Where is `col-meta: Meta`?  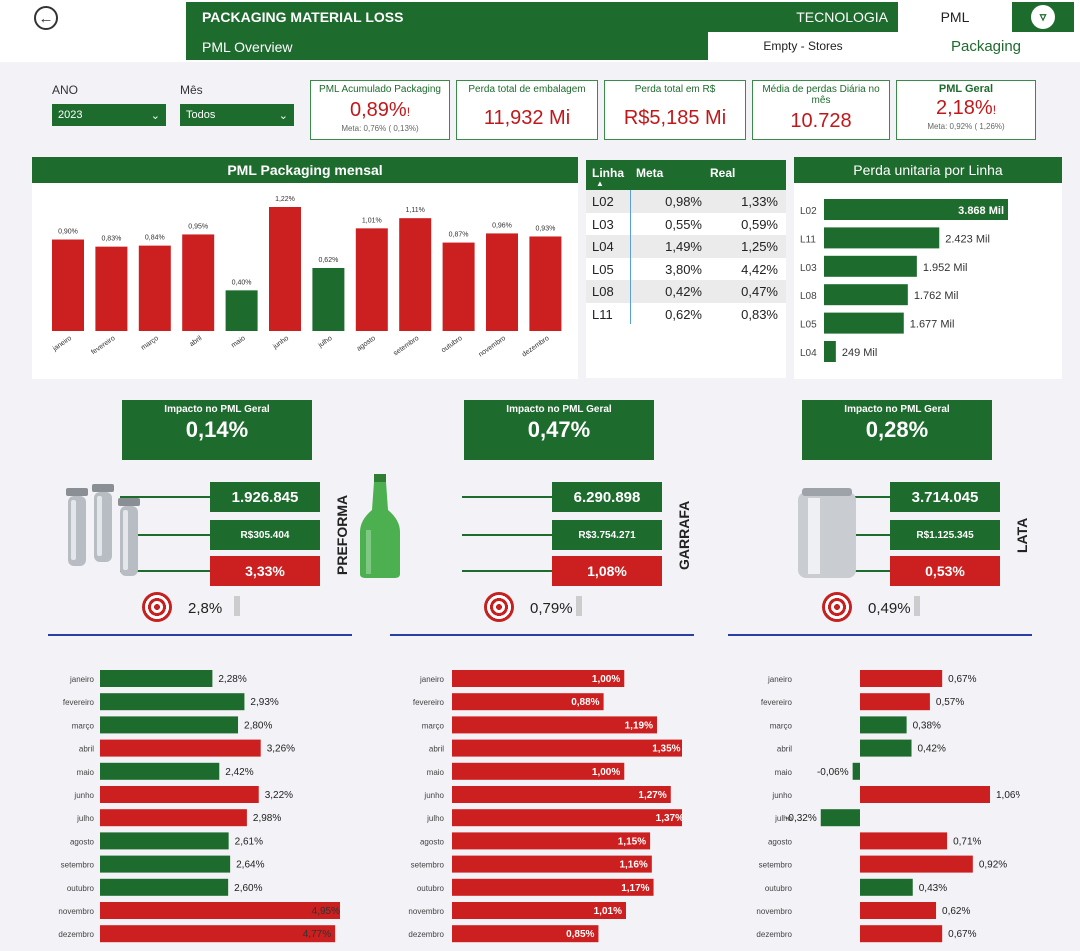
col-meta: Meta is located at coordinates (649, 173).